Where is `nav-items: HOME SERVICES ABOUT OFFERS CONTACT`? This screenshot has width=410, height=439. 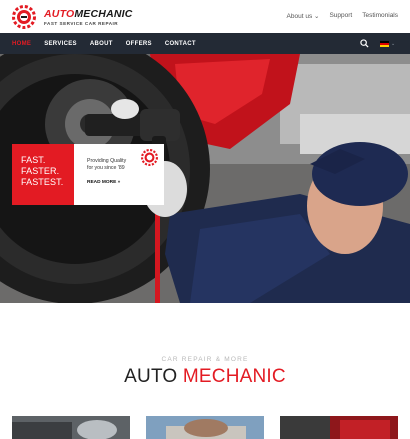 nav-items: HOME SERVICES ABOUT OFFERS CONTACT is located at coordinates (104, 43).